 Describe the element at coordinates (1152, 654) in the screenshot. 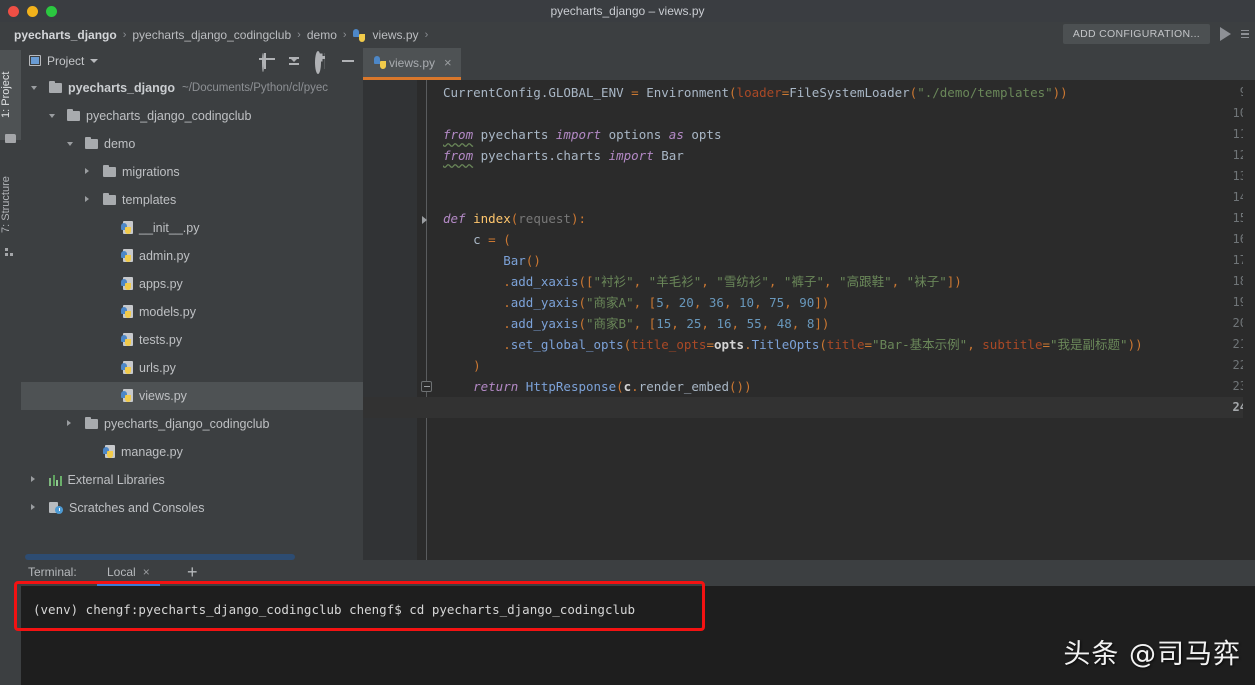

I see `watermark: 头条 @司马弈` at that location.